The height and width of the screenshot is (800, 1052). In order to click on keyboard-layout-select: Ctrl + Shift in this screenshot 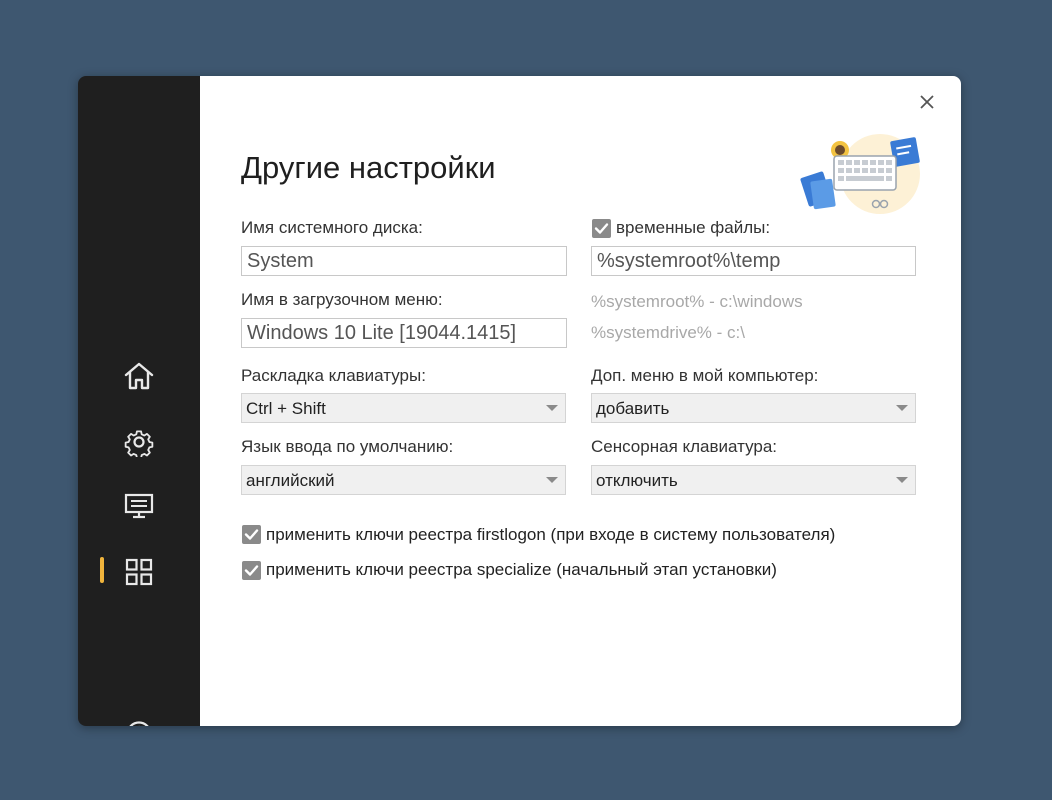, I will do `click(403, 408)`.